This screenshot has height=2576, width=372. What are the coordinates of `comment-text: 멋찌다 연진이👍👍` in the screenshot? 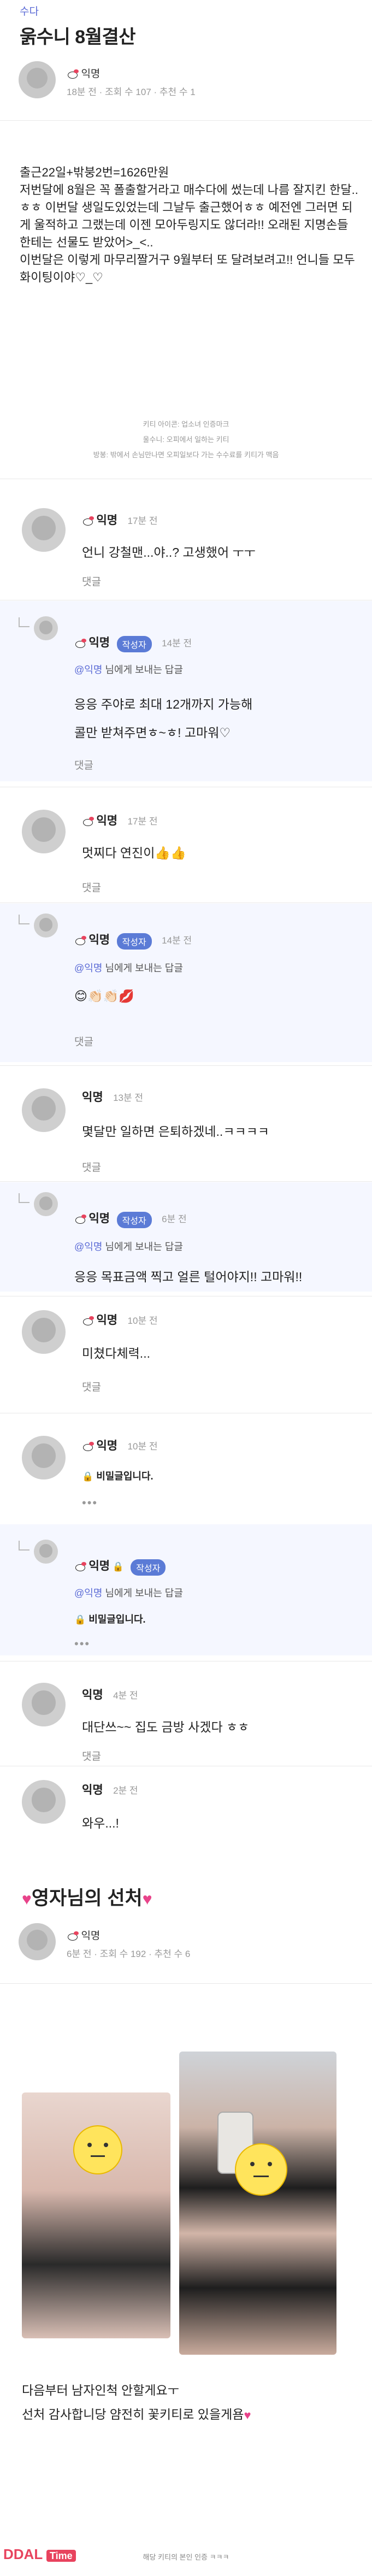 It's located at (134, 853).